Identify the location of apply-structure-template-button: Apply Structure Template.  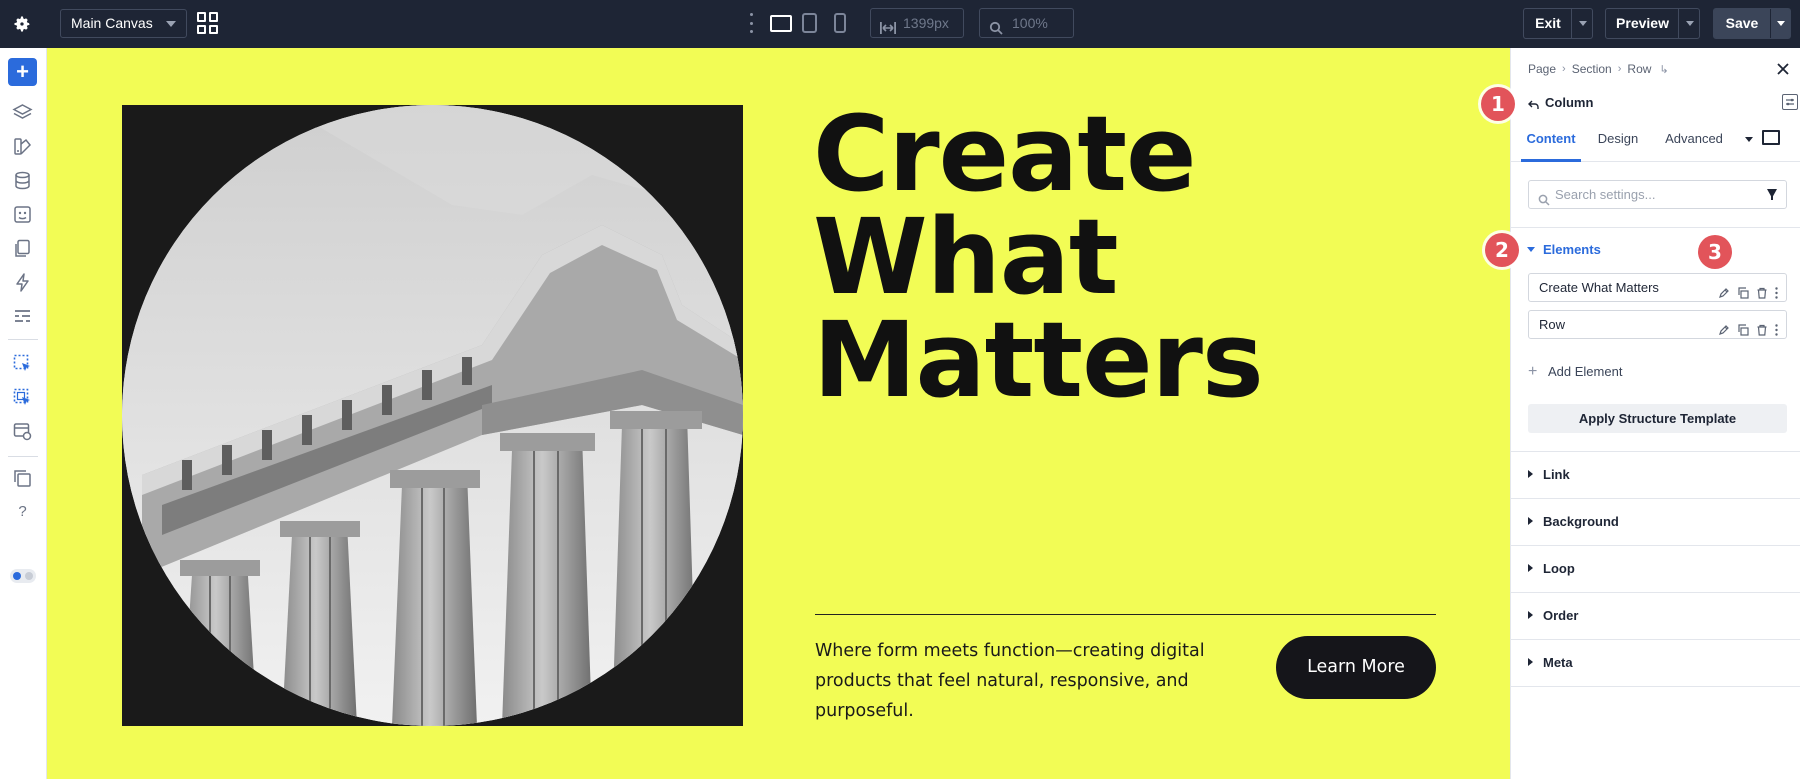
(1657, 418).